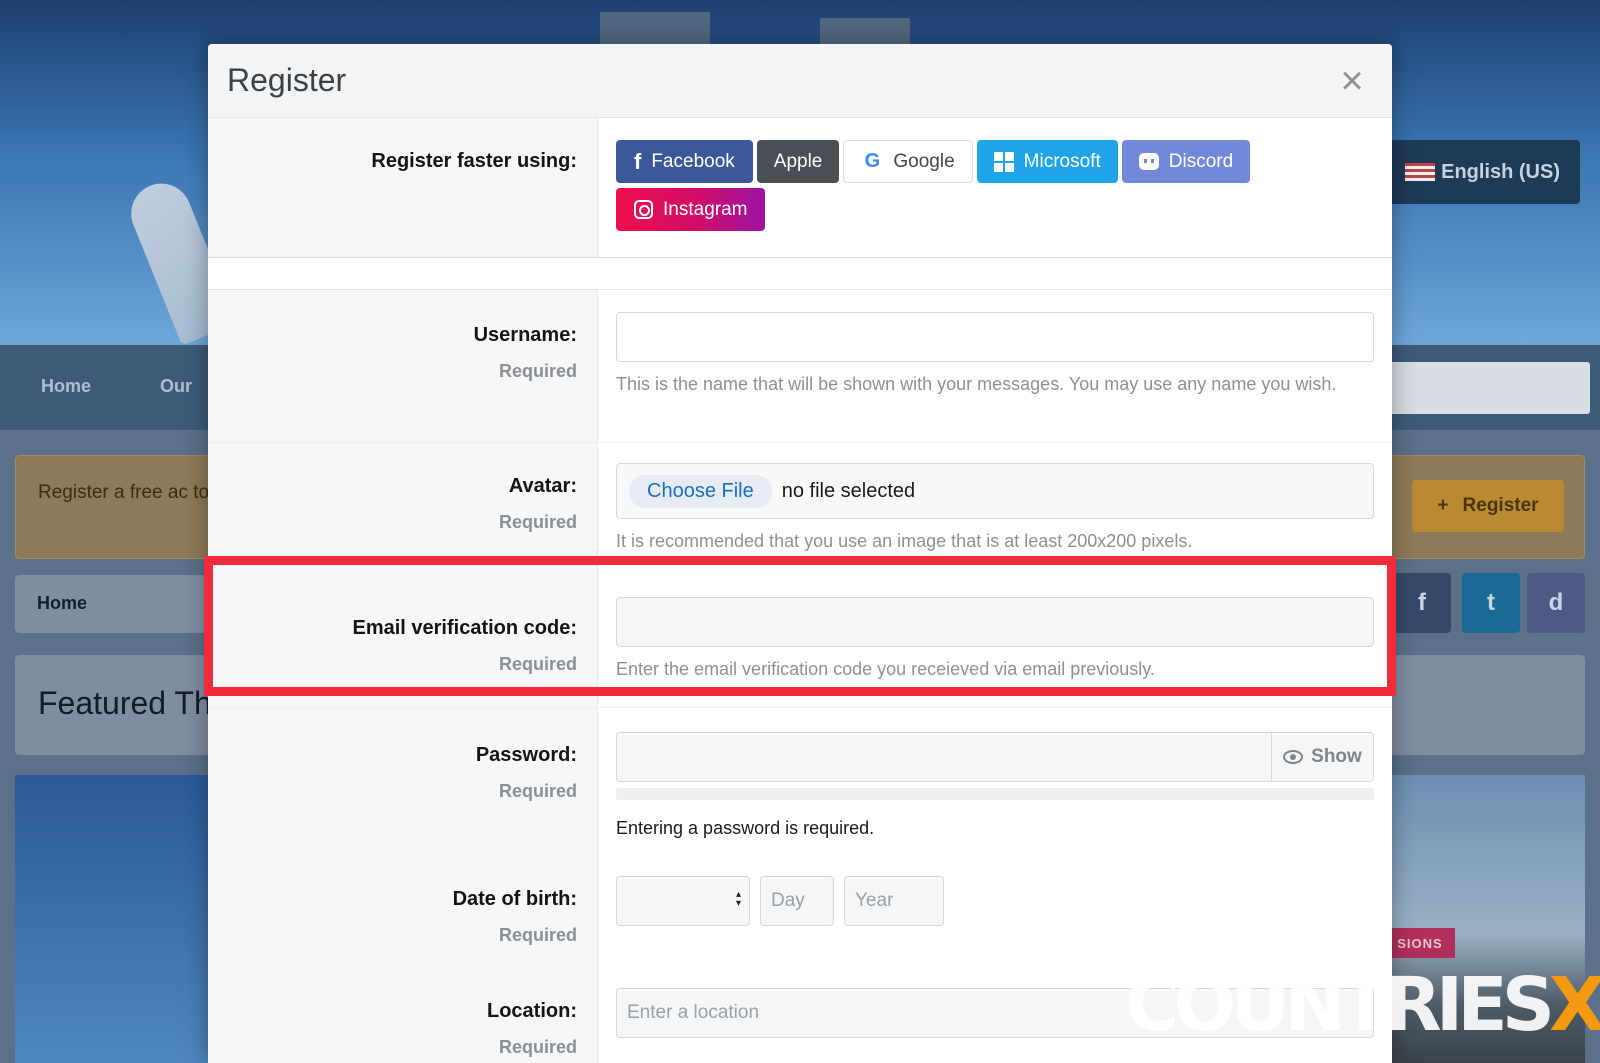  Describe the element at coordinates (995, 491) in the screenshot. I see `avatar-file-input: Choose File no file selected` at that location.